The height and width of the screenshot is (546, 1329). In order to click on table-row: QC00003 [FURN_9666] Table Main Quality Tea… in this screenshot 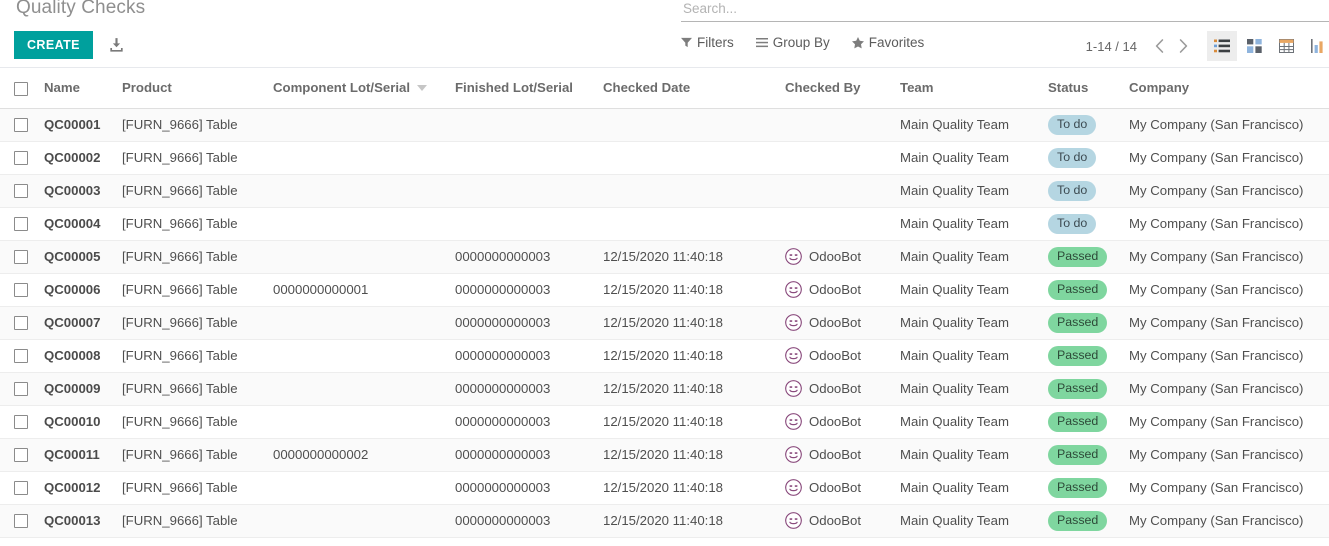, I will do `click(664, 191)`.